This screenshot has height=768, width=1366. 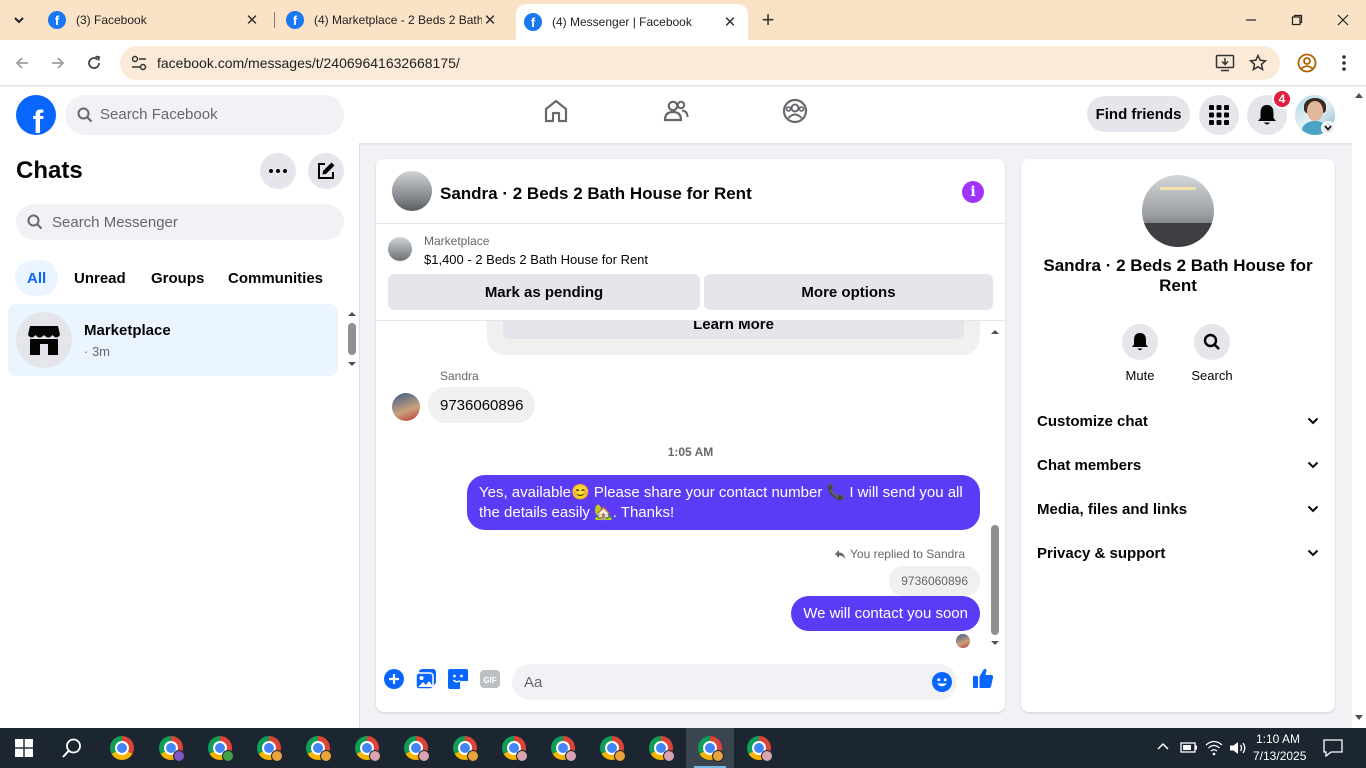 I want to click on tray-overflow-icon, so click(x=1163, y=747).